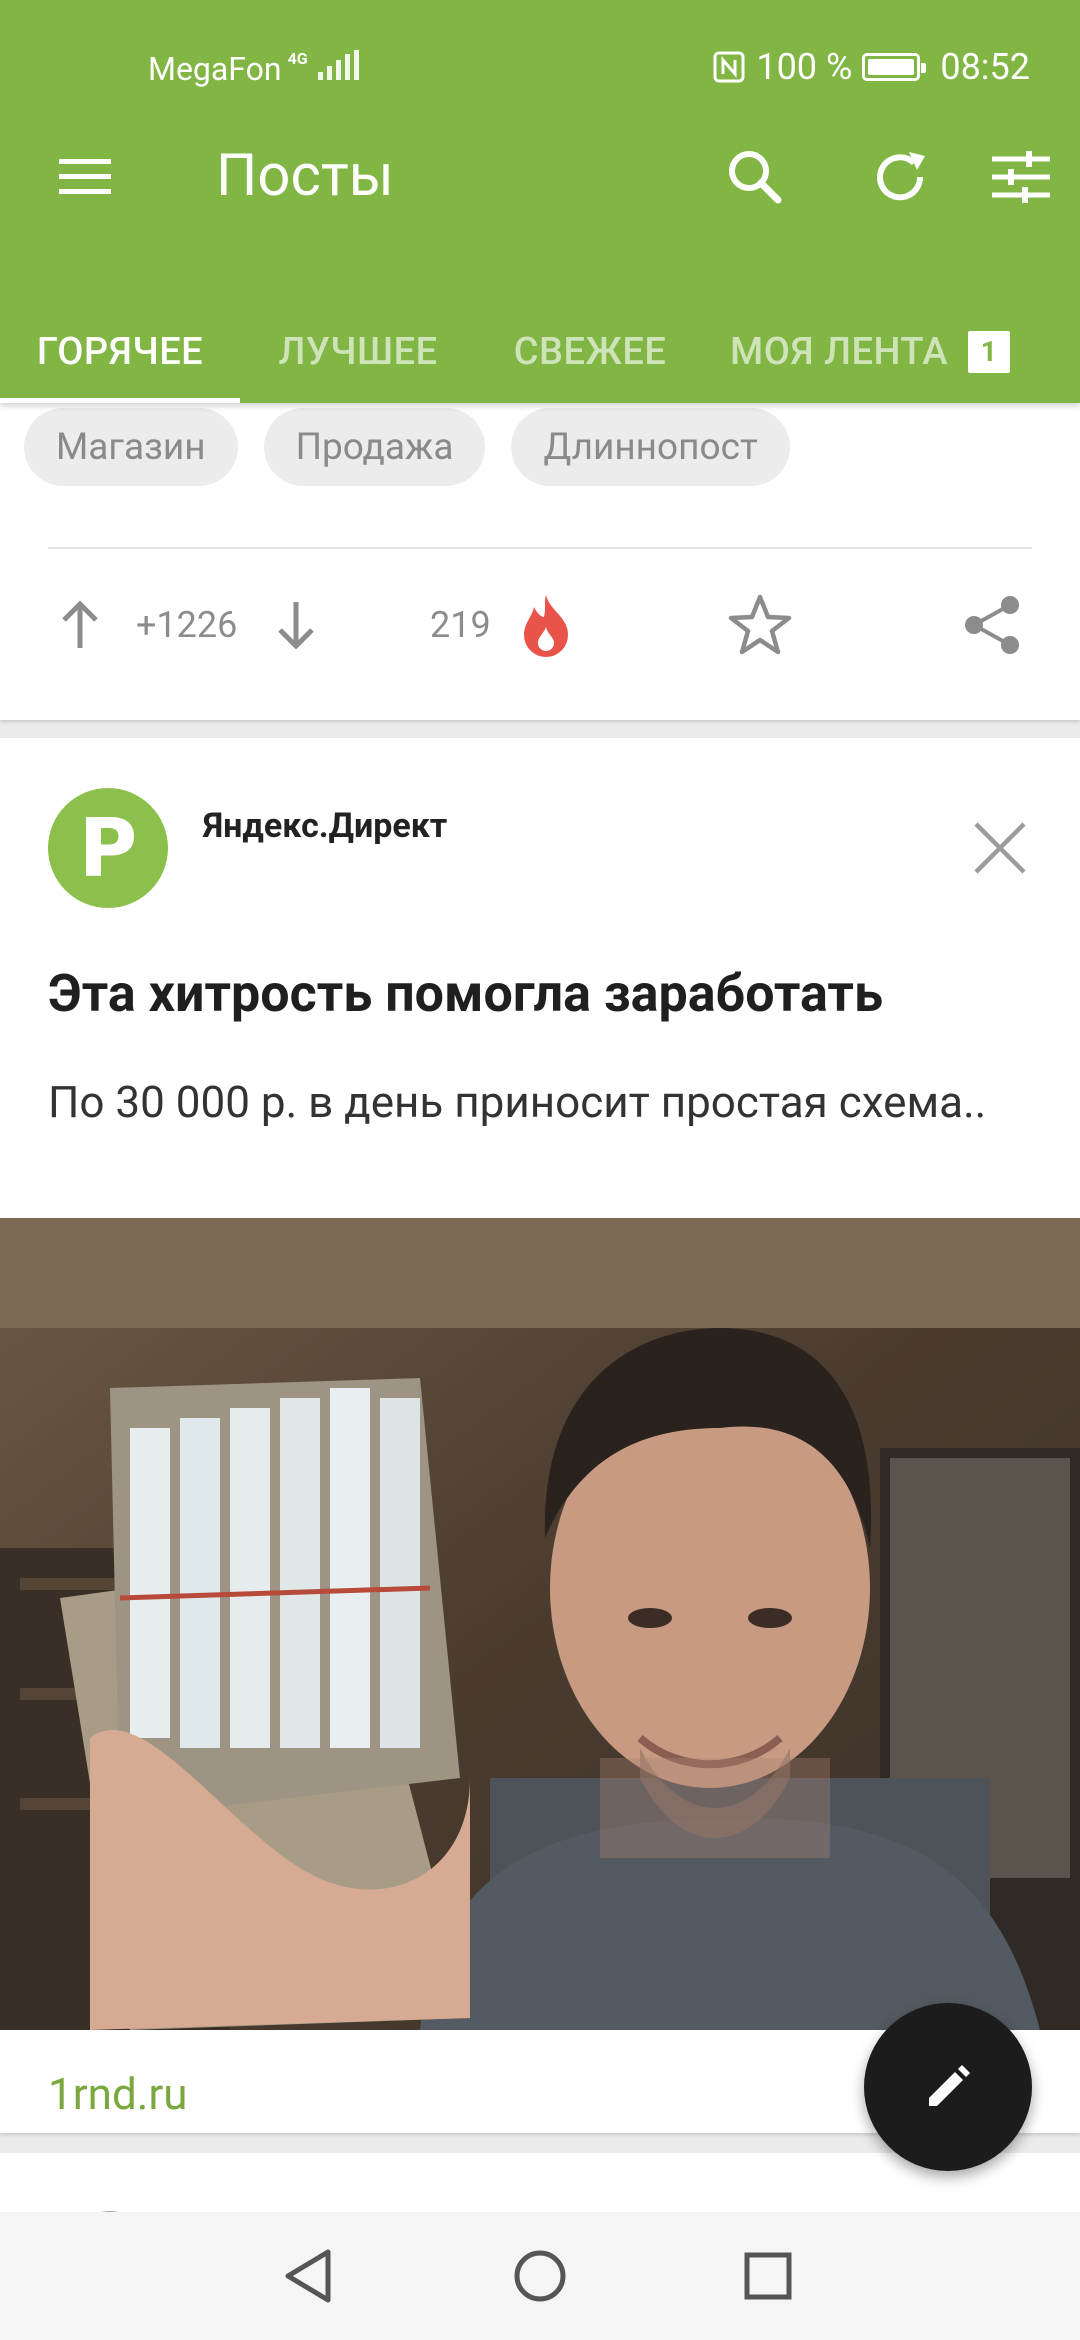 Image resolution: width=1080 pixels, height=2340 pixels. I want to click on tab-label: ЛУЧШЕЕ, so click(358, 351).